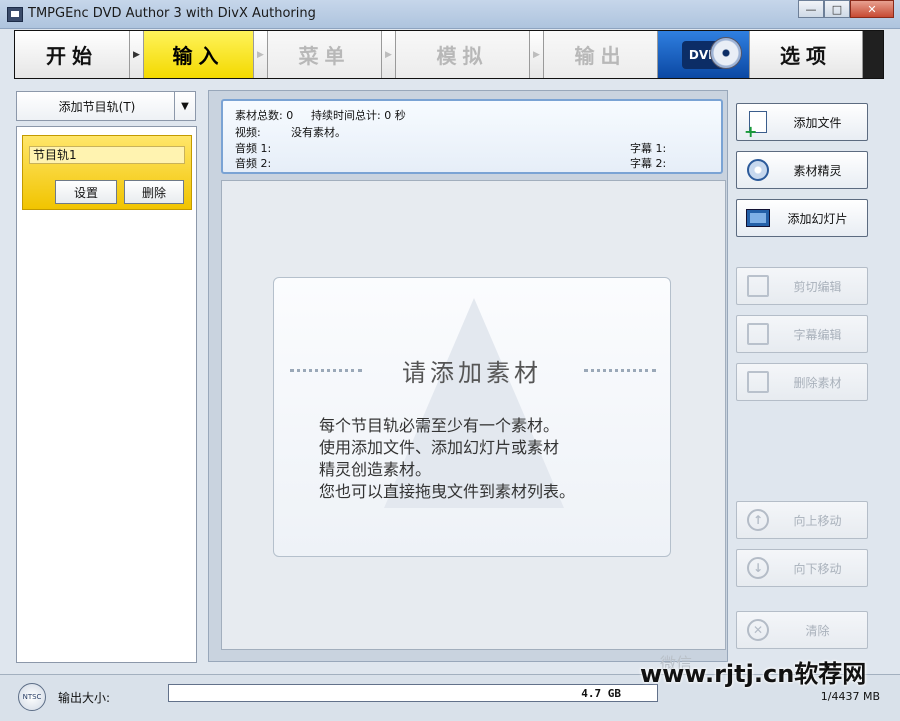 The height and width of the screenshot is (721, 900). What do you see at coordinates (817, 170) in the screenshot?
I see `clip-wizard-label: 素材精灵` at bounding box center [817, 170].